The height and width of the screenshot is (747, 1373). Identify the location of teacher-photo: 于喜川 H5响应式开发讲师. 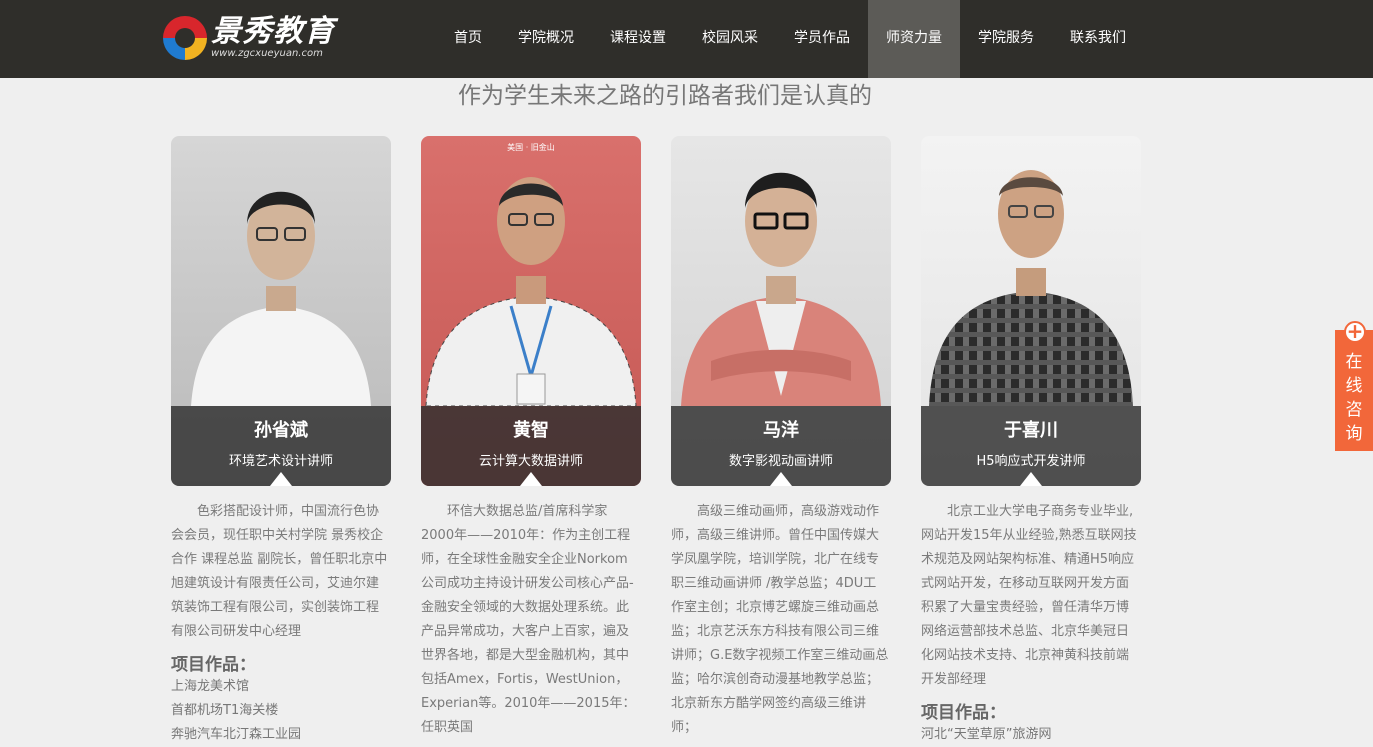
(1031, 311).